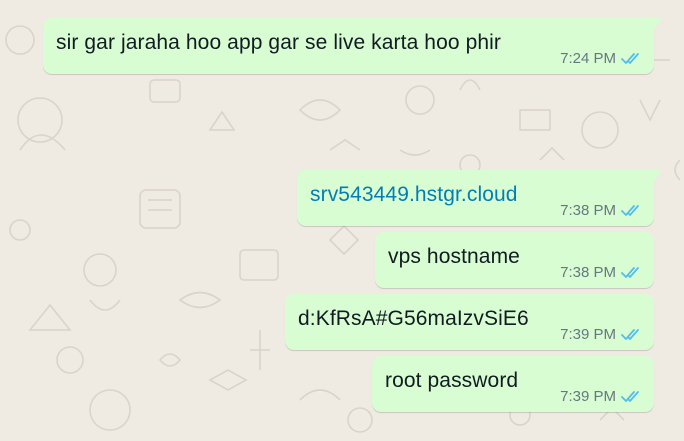  I want to click on message-bubble: vps hostname 7:38 PM, so click(514, 260).